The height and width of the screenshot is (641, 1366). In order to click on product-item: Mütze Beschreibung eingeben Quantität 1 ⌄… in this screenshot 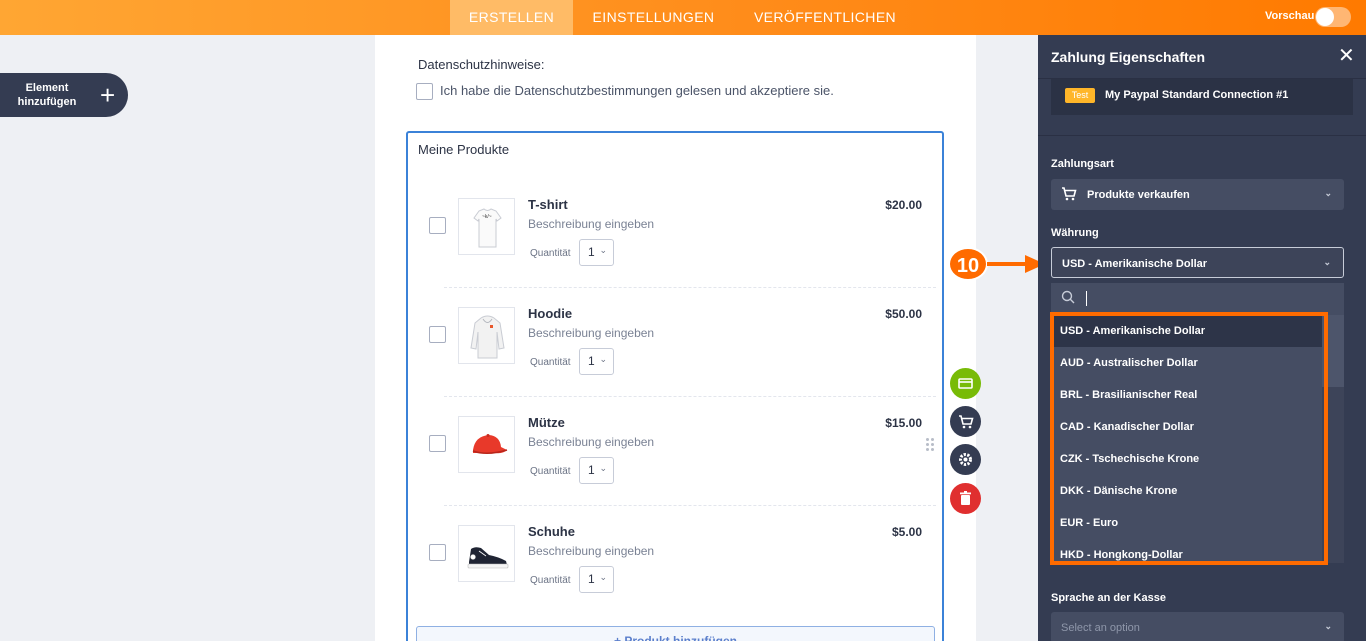, I will do `click(676, 451)`.